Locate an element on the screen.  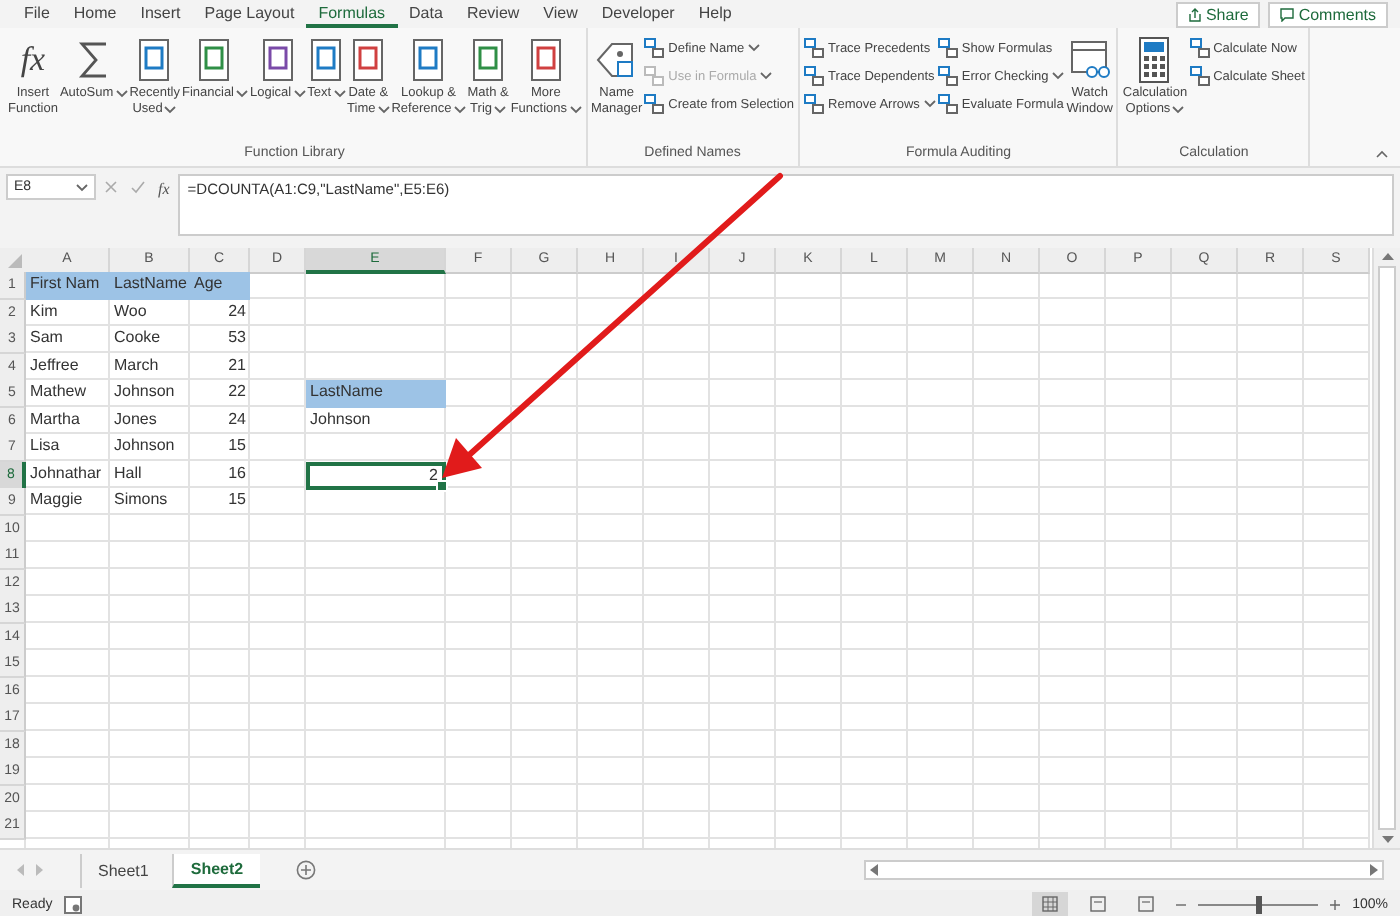
calculator-icon is located at coordinates (1154, 60).